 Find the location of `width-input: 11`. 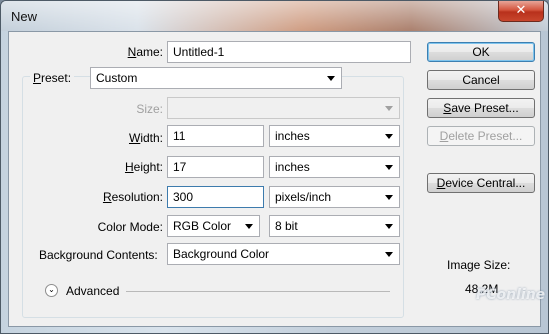

width-input: 11 is located at coordinates (215, 136).